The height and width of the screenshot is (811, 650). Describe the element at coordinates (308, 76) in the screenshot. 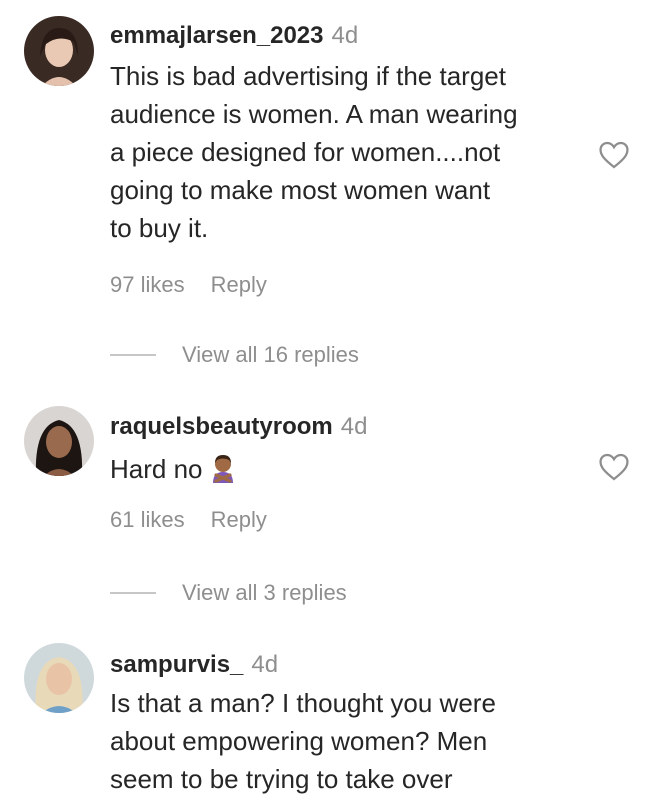

I see `comment-text-line: This is bad advertising if the target` at that location.